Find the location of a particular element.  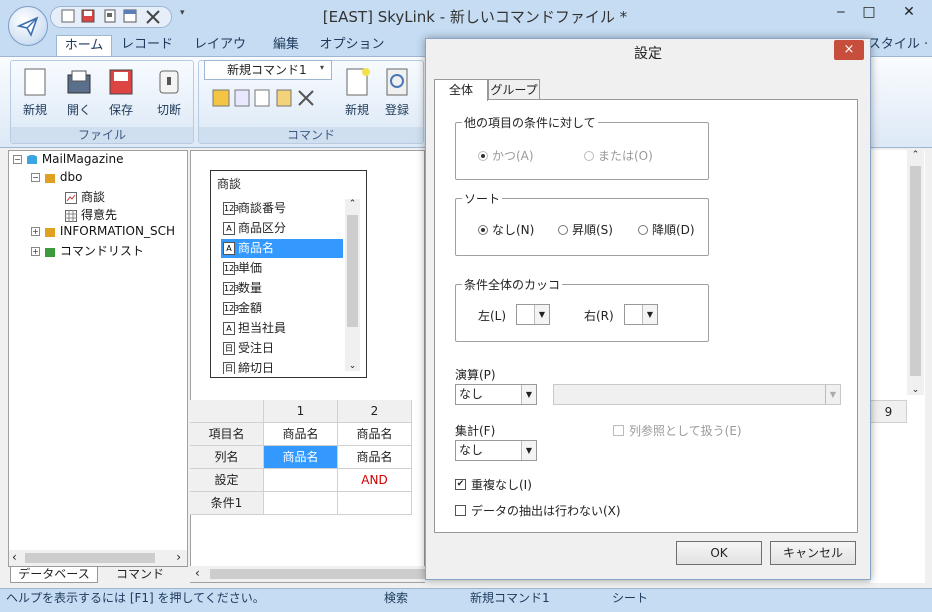

save-button: 保存 is located at coordinates (121, 93).